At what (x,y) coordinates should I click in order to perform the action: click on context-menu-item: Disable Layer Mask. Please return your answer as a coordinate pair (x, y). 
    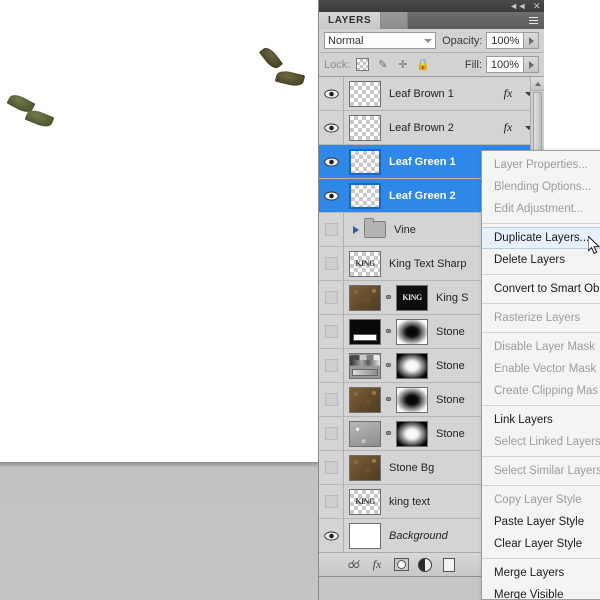
    Looking at the image, I should click on (541, 347).